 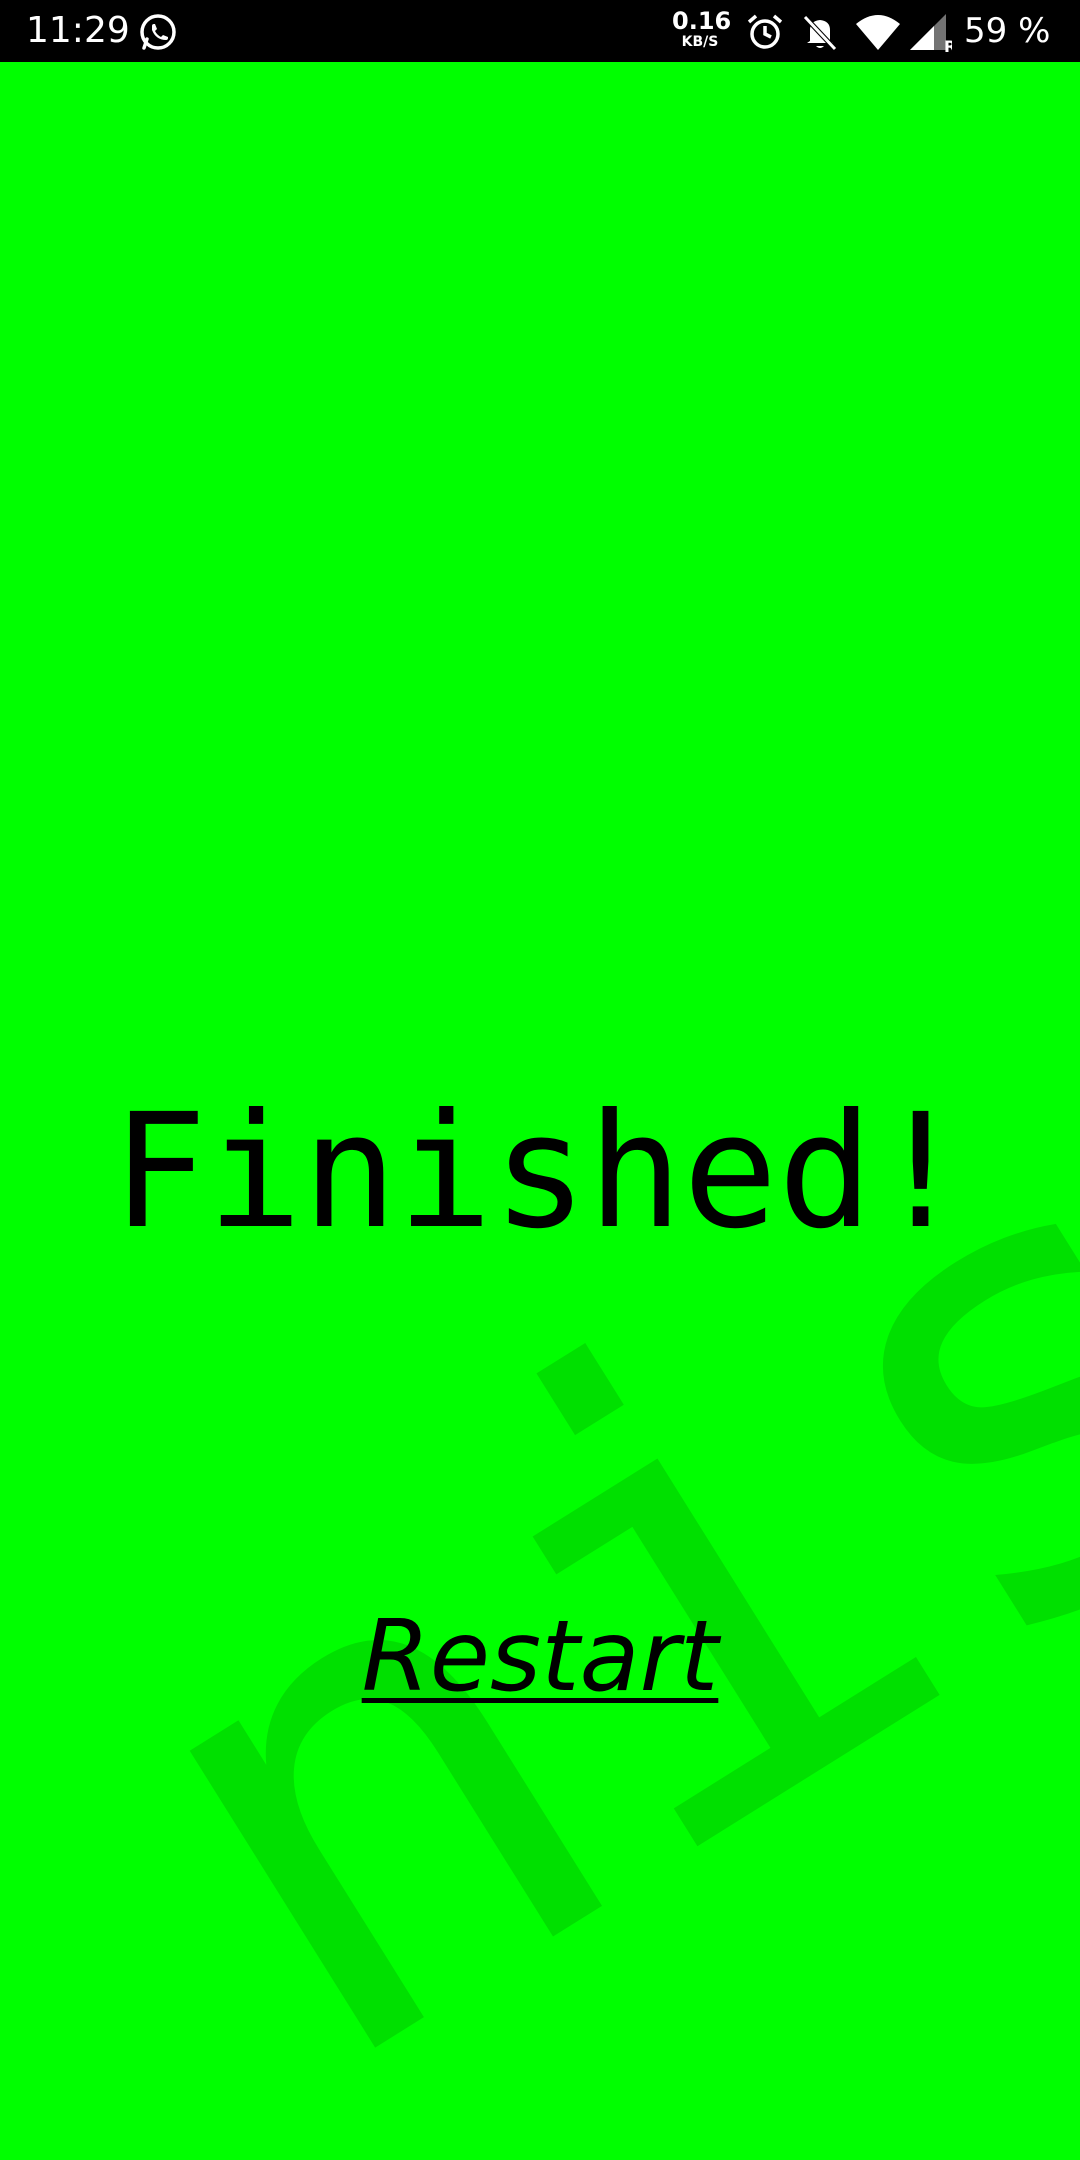 I want to click on wifi-icon, so click(x=878, y=32).